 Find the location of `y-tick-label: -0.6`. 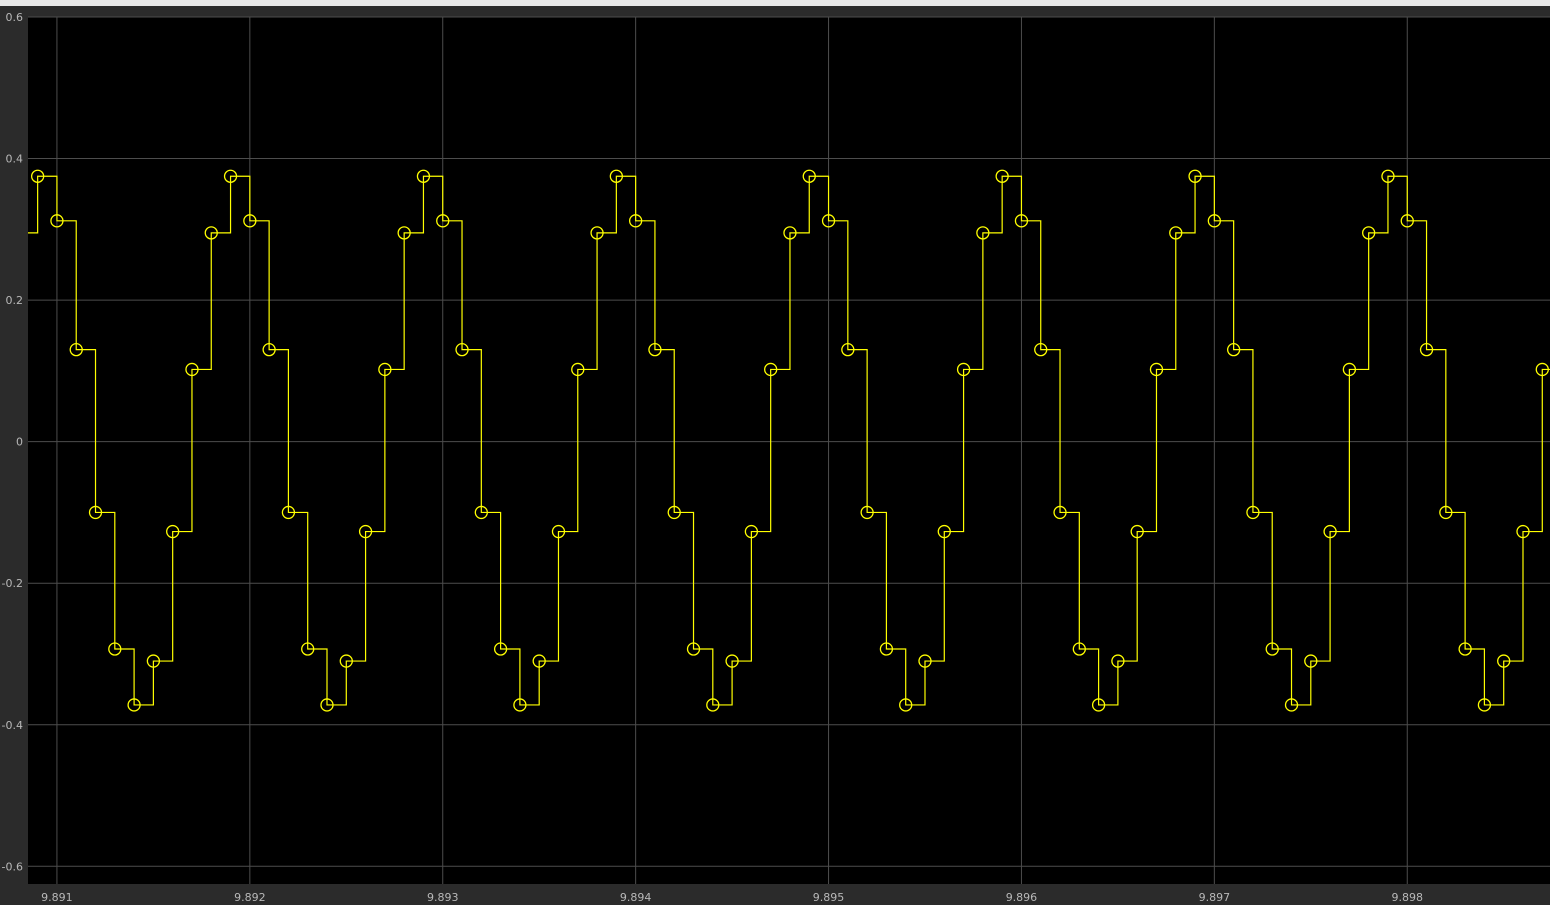

y-tick-label: -0.6 is located at coordinates (12, 866).